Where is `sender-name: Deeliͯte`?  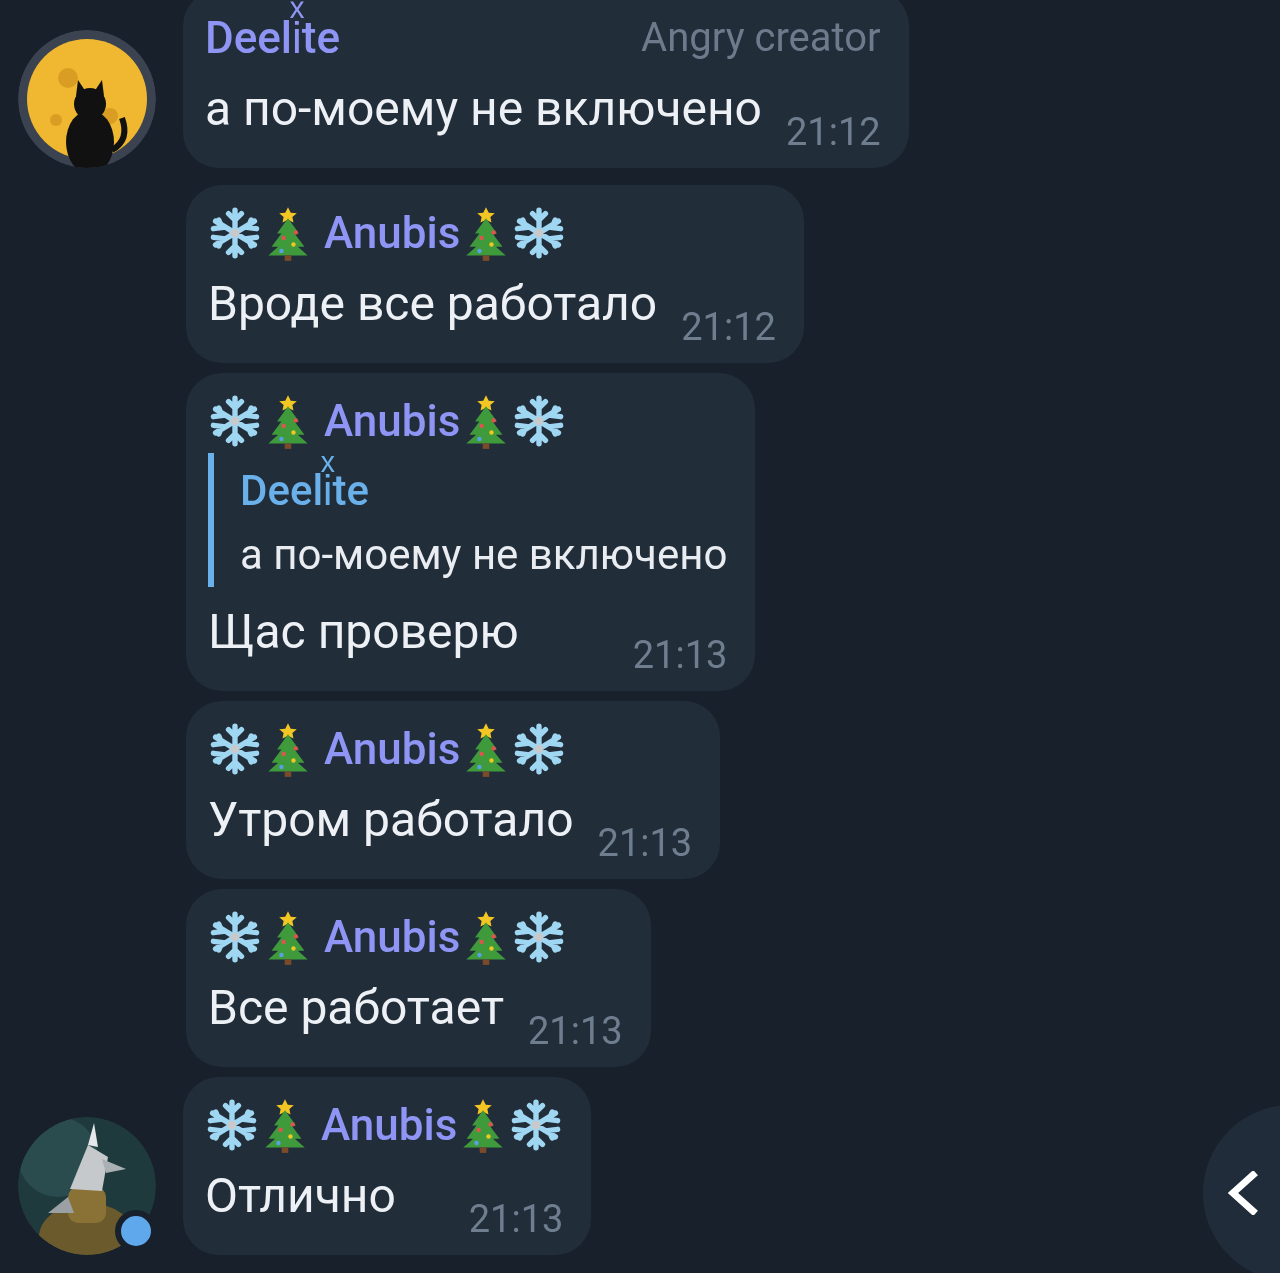 sender-name: Deeliͯte is located at coordinates (273, 38).